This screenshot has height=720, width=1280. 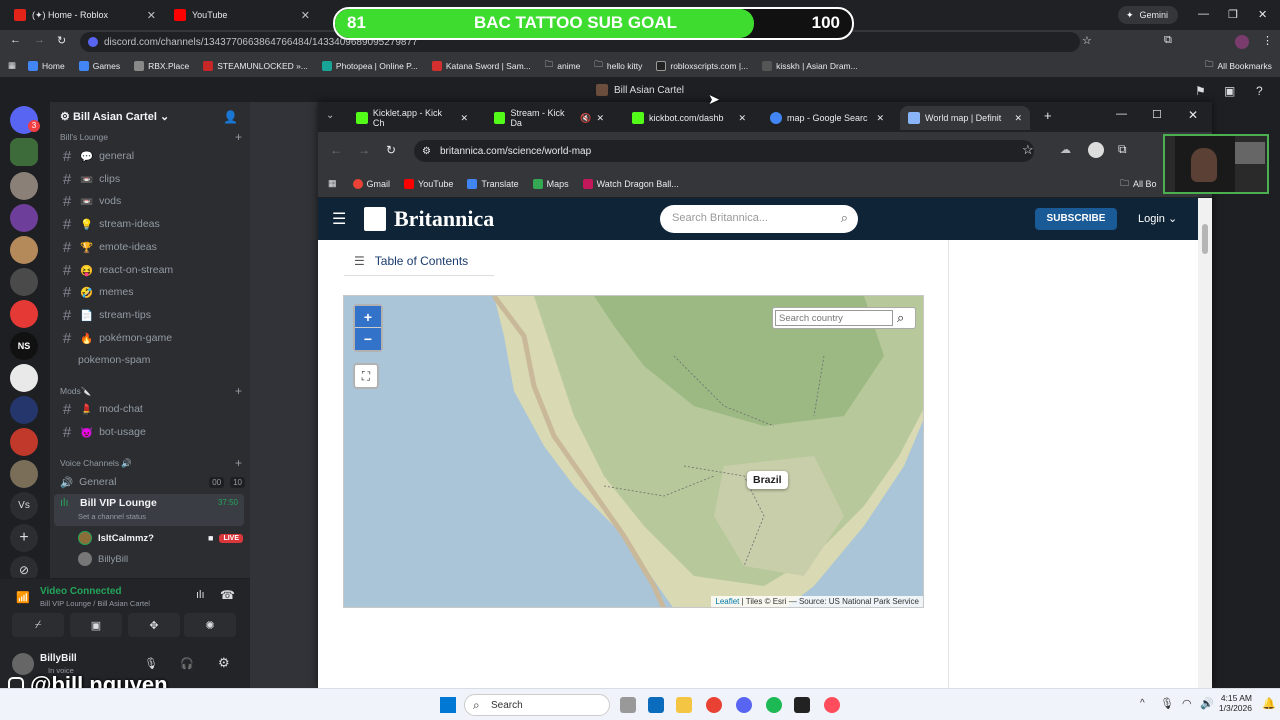 I want to click on britannica-logo: Britannica, so click(x=444, y=219).